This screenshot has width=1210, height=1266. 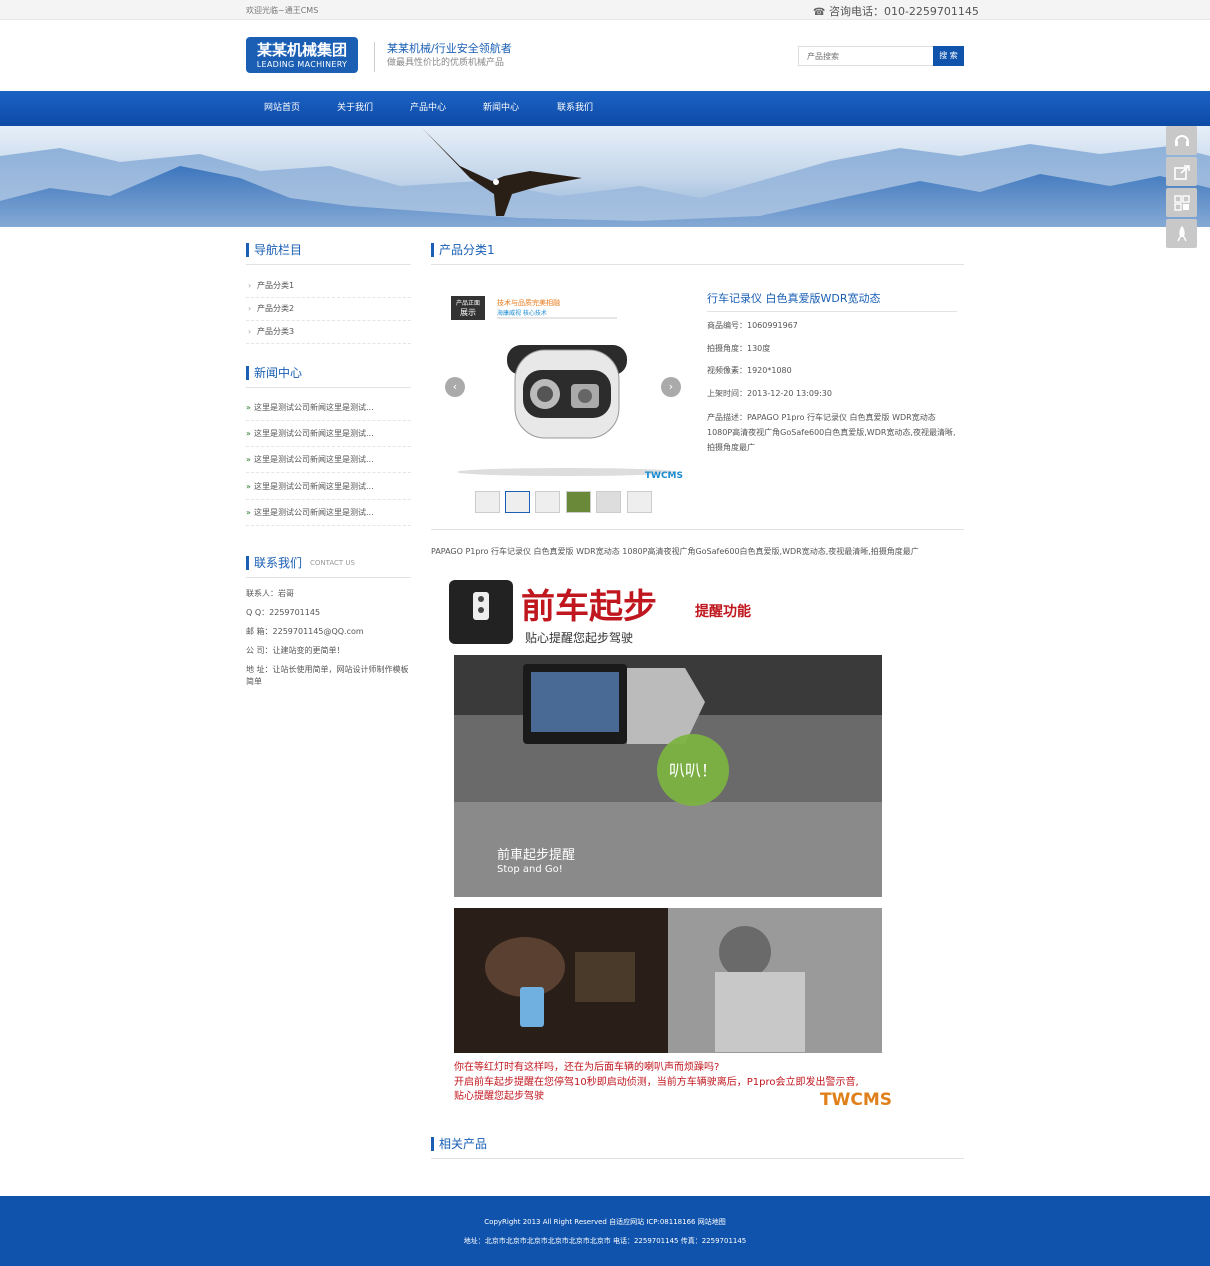 What do you see at coordinates (282, 10) in the screenshot?
I see `welcome-text: 欢迎光临~通王CMS` at bounding box center [282, 10].